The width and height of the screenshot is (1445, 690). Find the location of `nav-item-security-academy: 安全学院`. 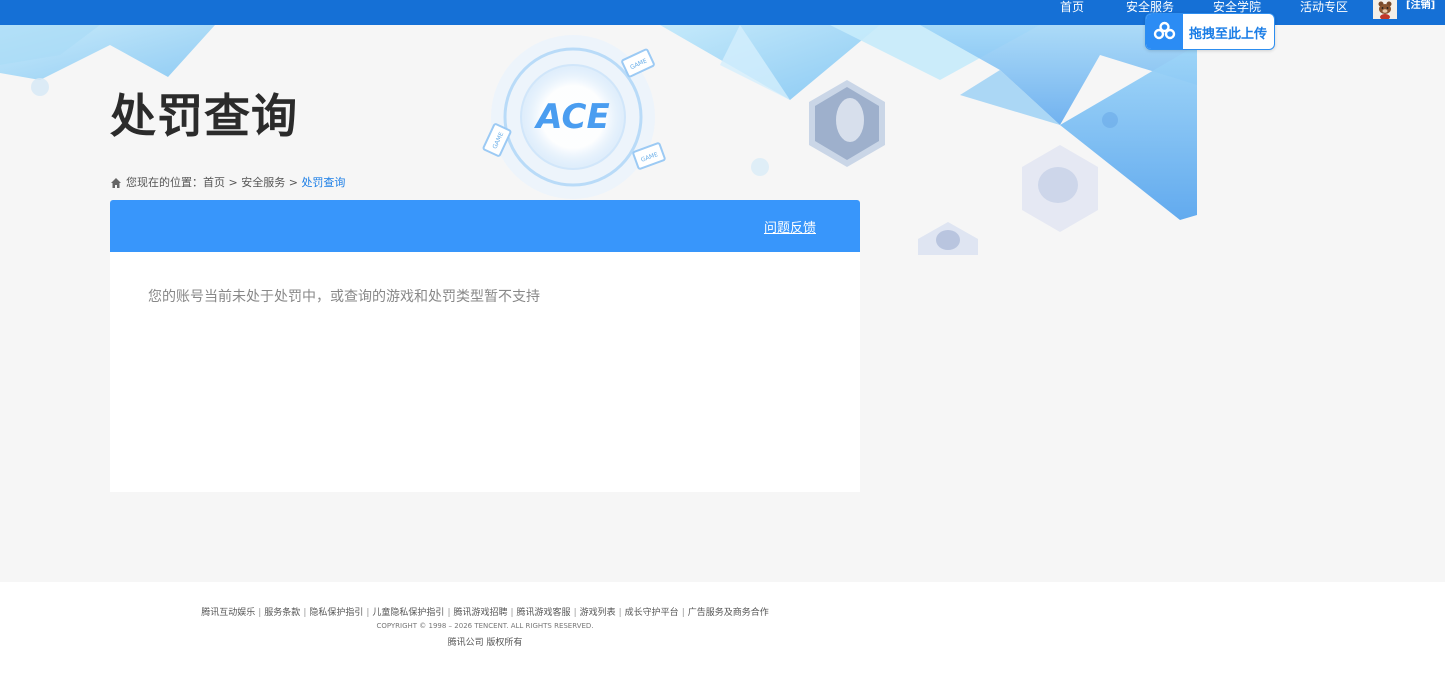

nav-item-security-academy: 安全学院 is located at coordinates (1237, 7).